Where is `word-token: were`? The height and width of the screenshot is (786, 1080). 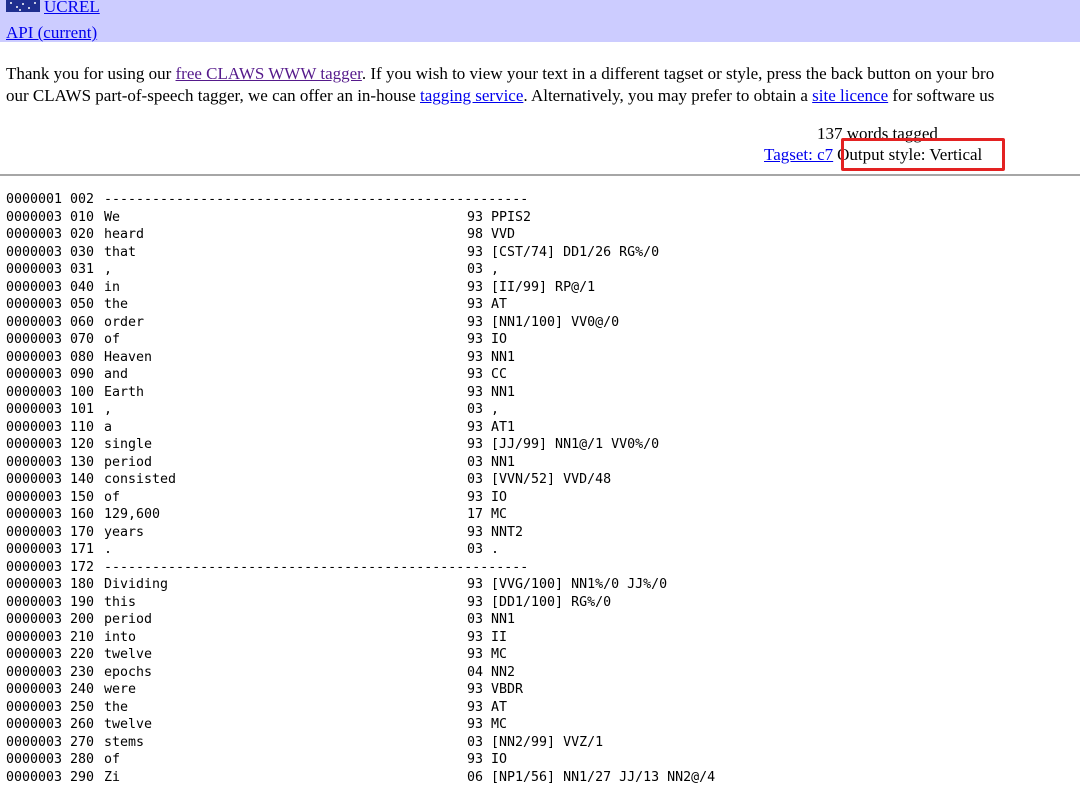 word-token: were is located at coordinates (120, 689).